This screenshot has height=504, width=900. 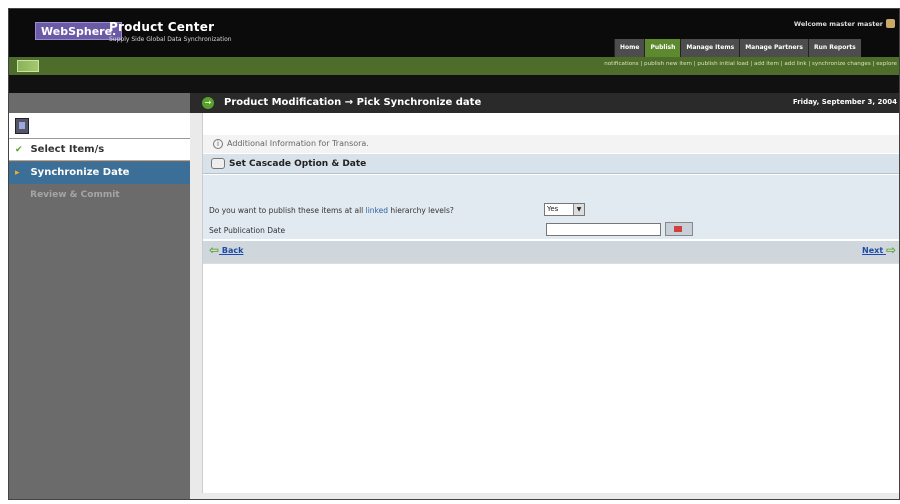 What do you see at coordinates (873, 250) in the screenshot?
I see `next-label: Next` at bounding box center [873, 250].